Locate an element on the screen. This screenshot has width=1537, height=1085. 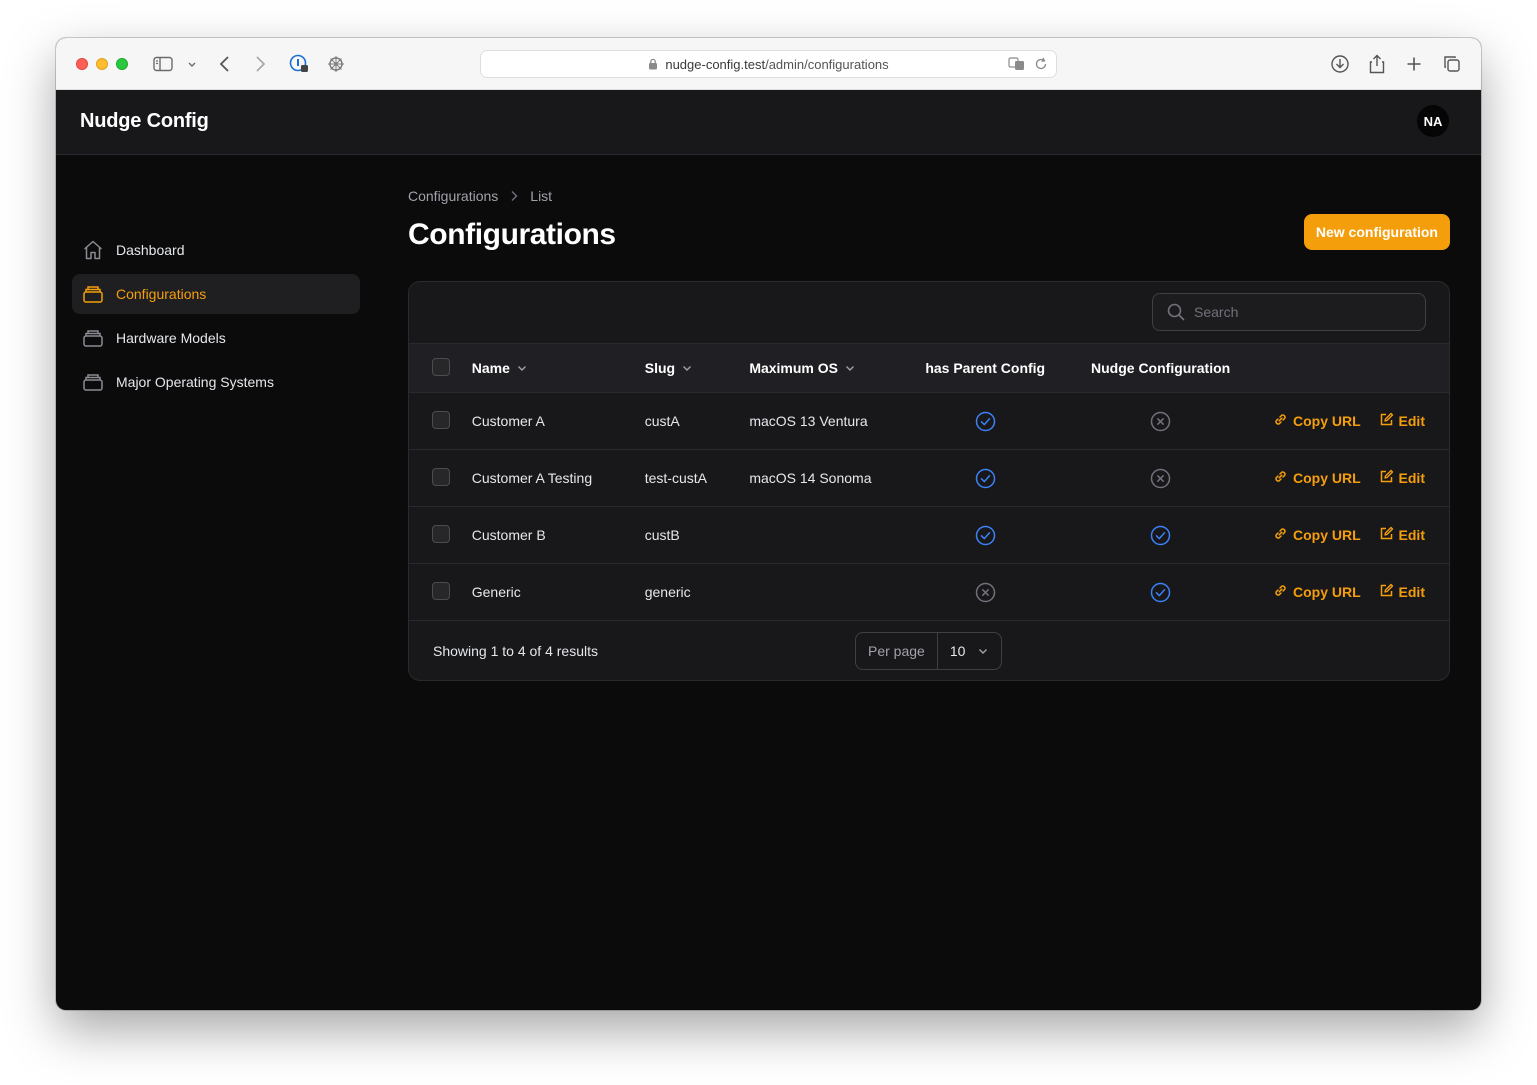
app-brand: Nudge Config is located at coordinates (144, 121).